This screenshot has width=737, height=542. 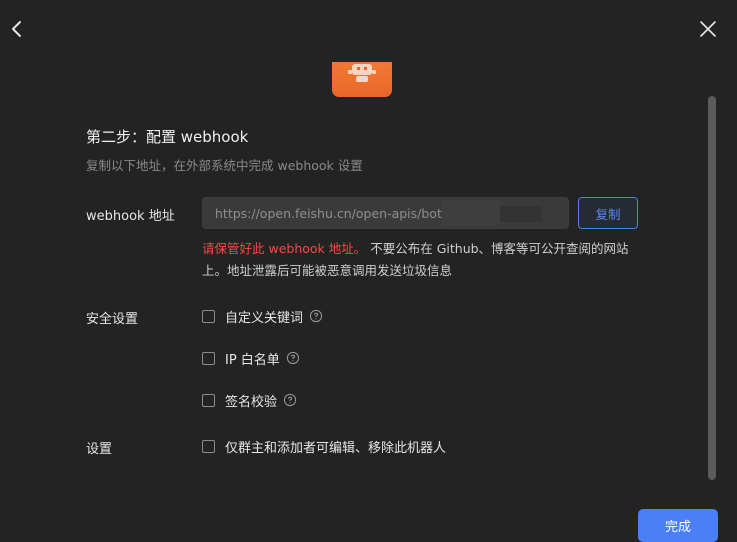 I want to click on security-option-keywords: 自定义关键词, so click(x=262, y=316).